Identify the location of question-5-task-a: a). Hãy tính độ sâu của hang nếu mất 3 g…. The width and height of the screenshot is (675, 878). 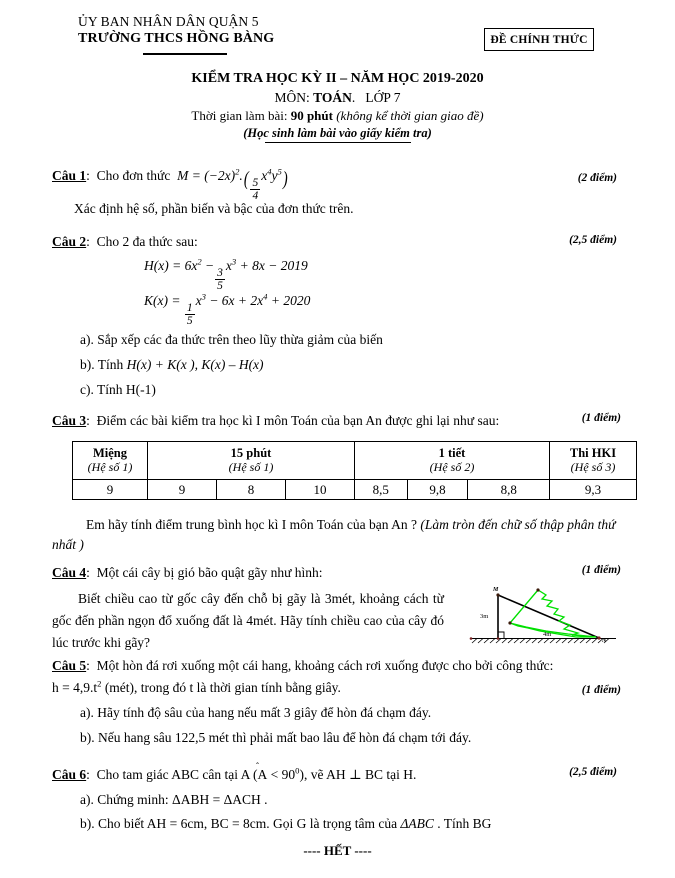
(256, 712).